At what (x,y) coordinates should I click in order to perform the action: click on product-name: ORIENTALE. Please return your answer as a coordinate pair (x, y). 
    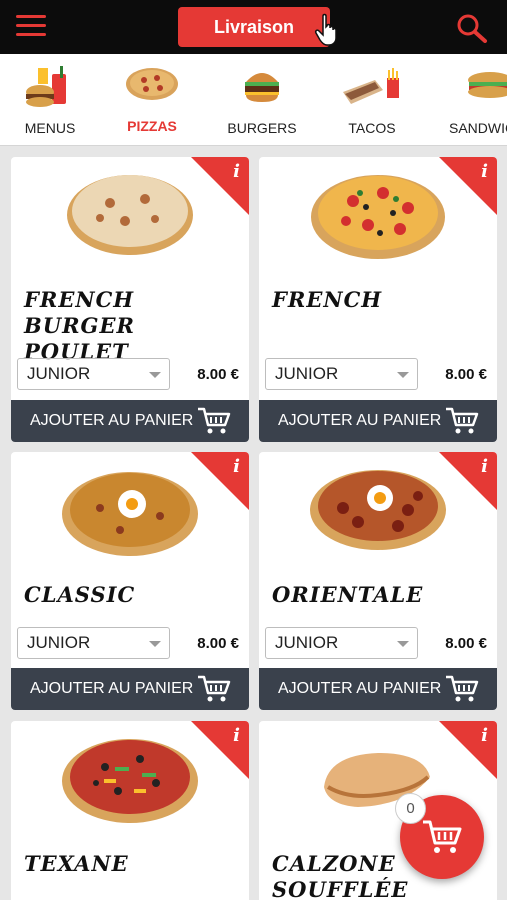
    Looking at the image, I should click on (348, 594).